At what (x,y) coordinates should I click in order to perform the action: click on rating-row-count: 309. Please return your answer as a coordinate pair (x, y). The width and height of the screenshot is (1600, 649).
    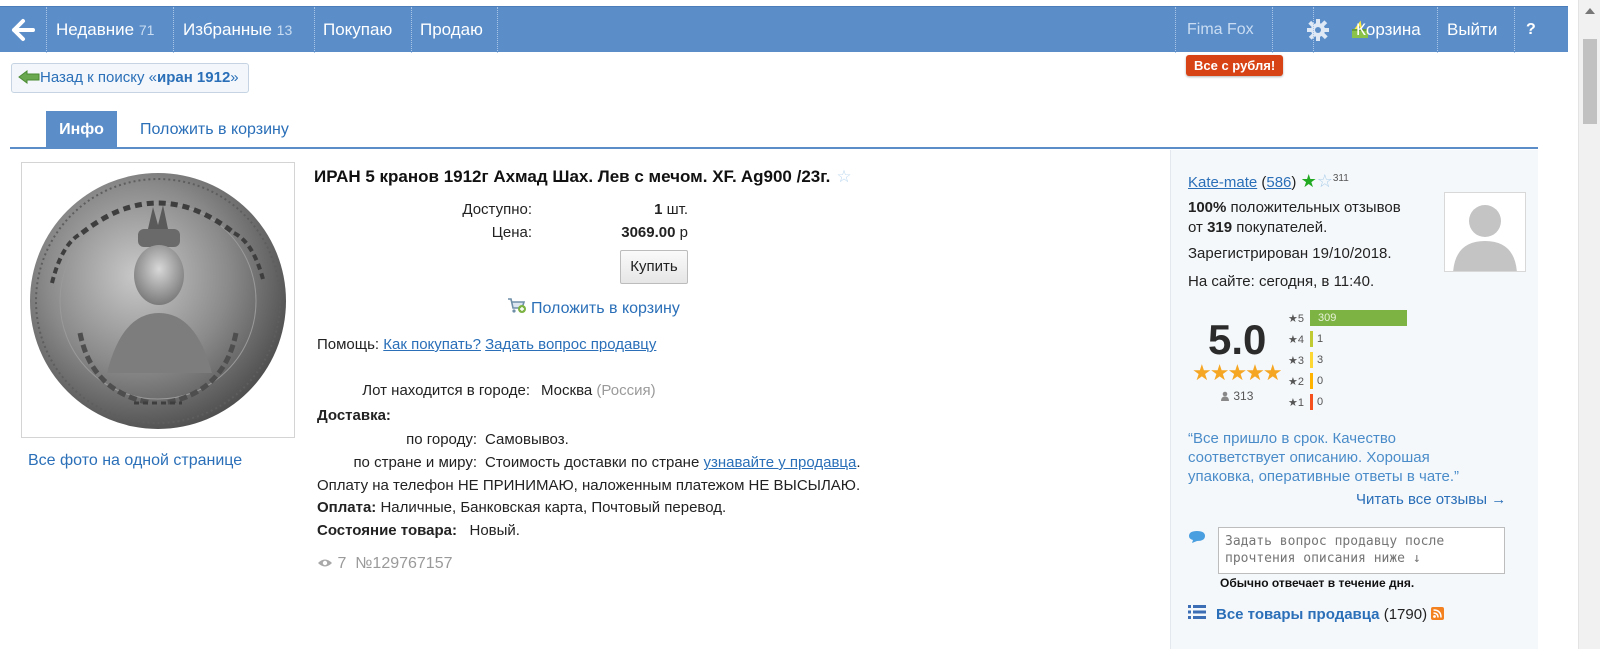
    Looking at the image, I should click on (1327, 318).